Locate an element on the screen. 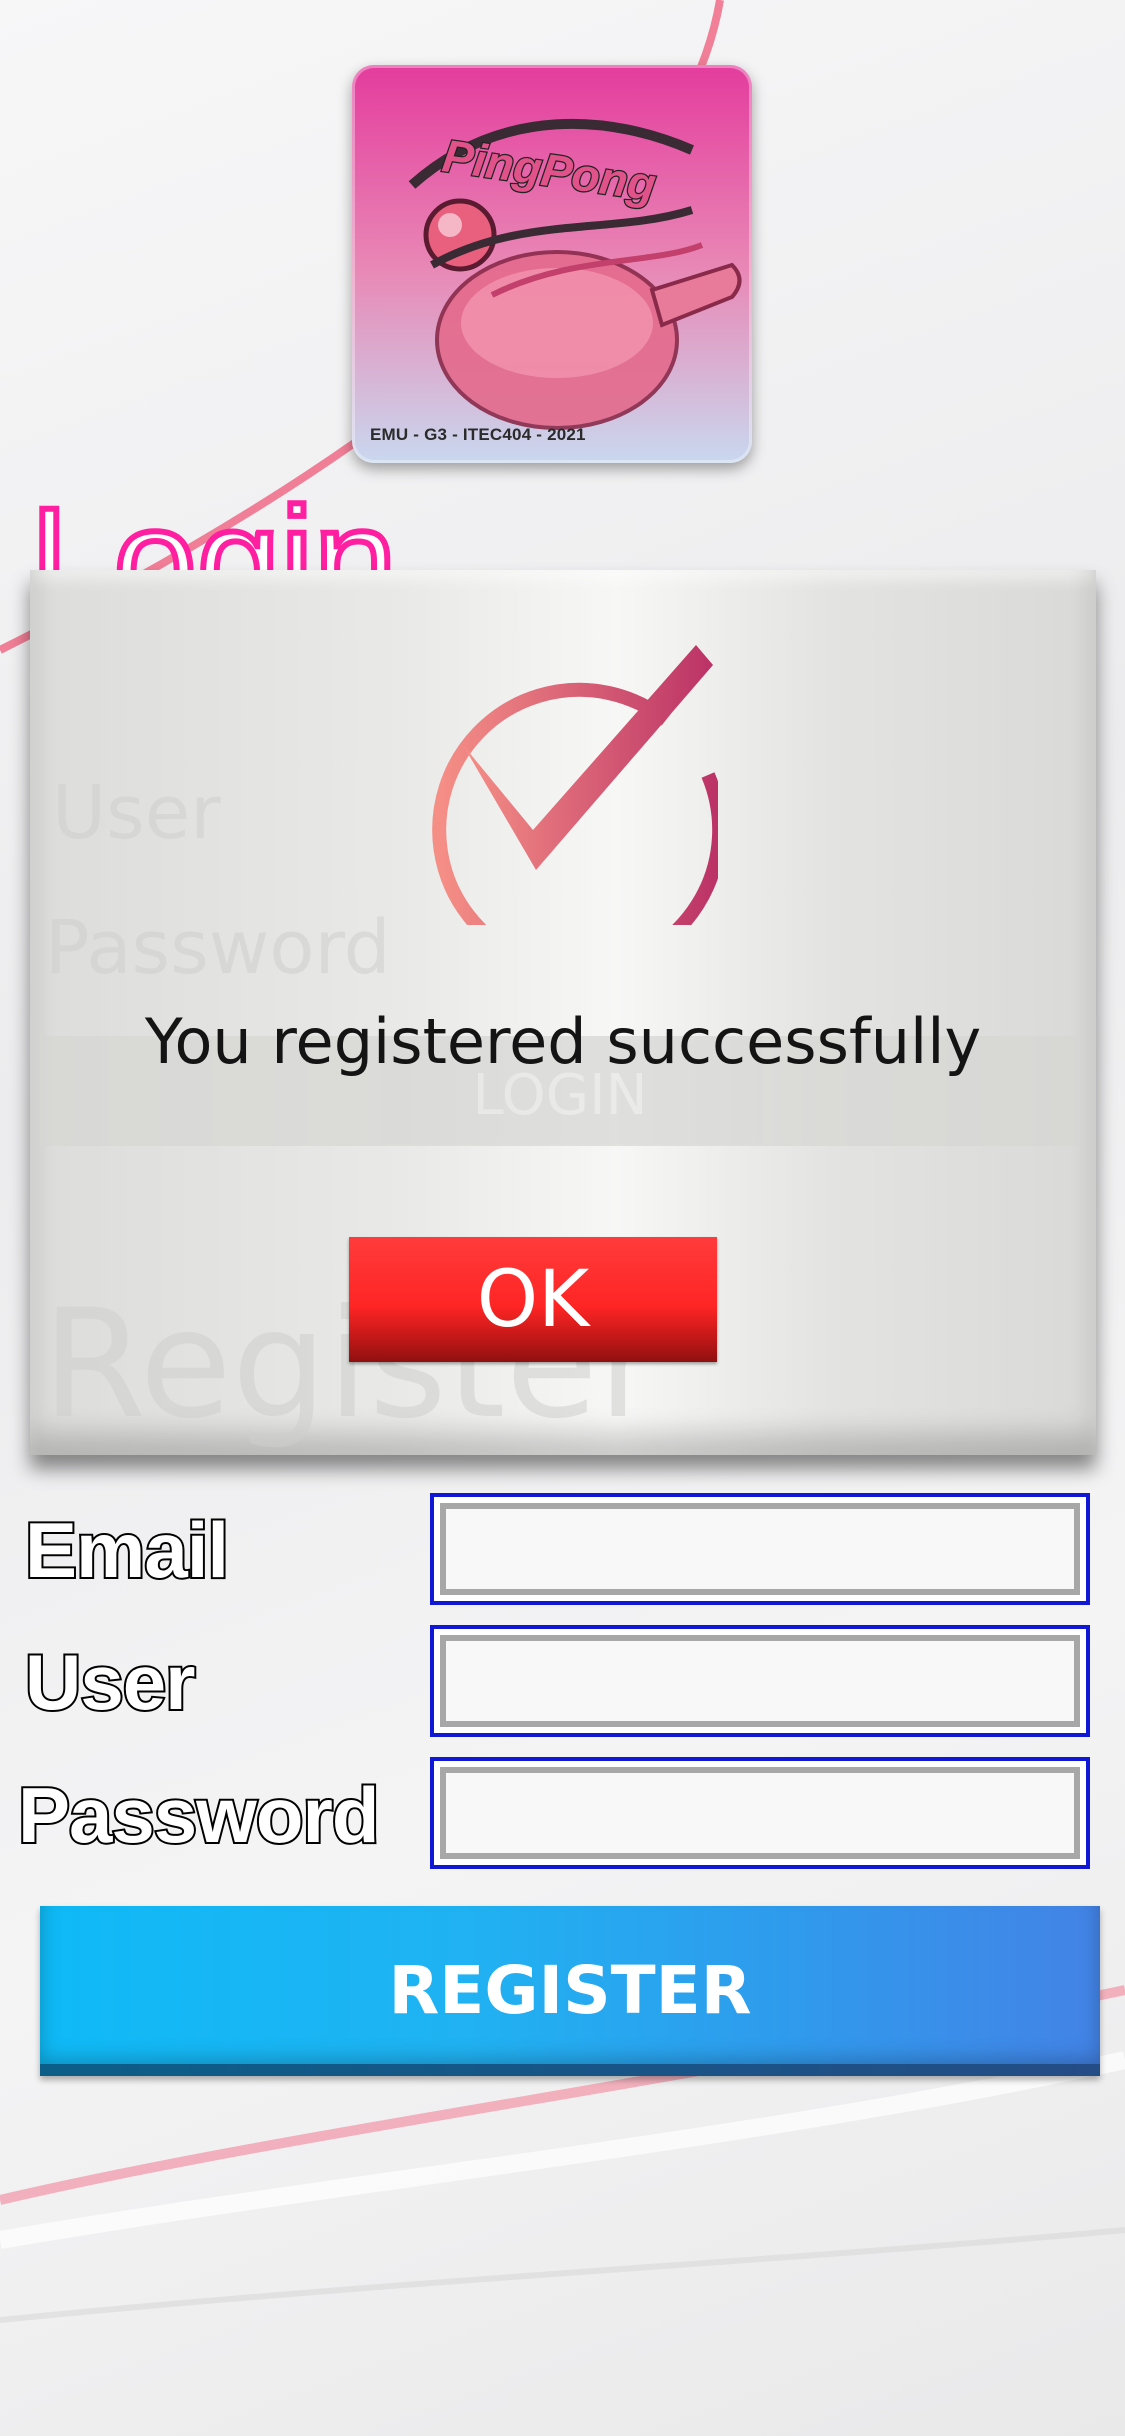  ok-button-label: OK is located at coordinates (533, 1299).